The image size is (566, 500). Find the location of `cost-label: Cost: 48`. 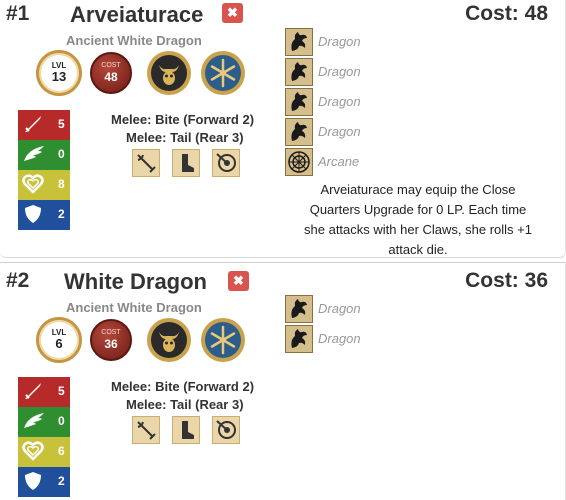

cost-label: Cost: 48 is located at coordinates (506, 13).